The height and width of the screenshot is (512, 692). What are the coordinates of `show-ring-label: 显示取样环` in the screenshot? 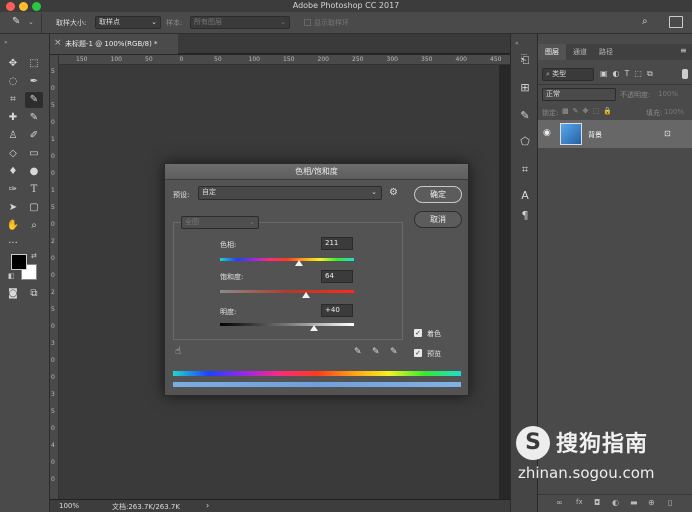 It's located at (331, 23).